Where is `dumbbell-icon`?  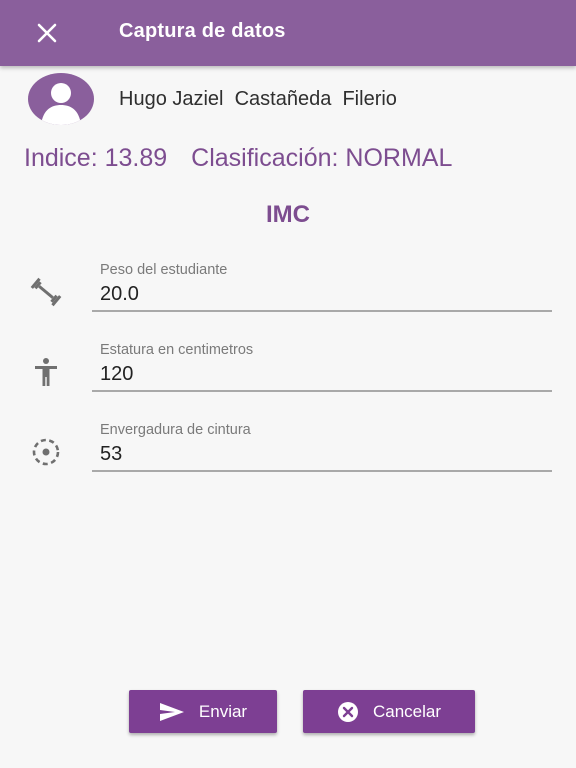 dumbbell-icon is located at coordinates (46, 292).